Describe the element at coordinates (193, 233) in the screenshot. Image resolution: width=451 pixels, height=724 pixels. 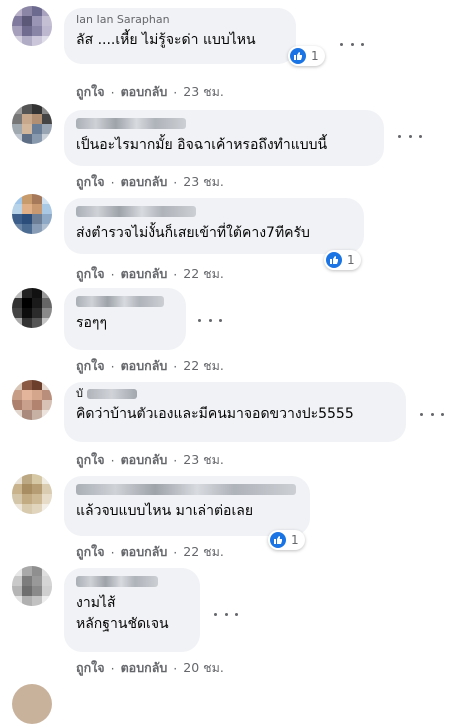
I see `comment-text: ส่งตำรวจไม่งั้นก็เสยเข้าที่ใต้คาง7ทีครับ` at that location.